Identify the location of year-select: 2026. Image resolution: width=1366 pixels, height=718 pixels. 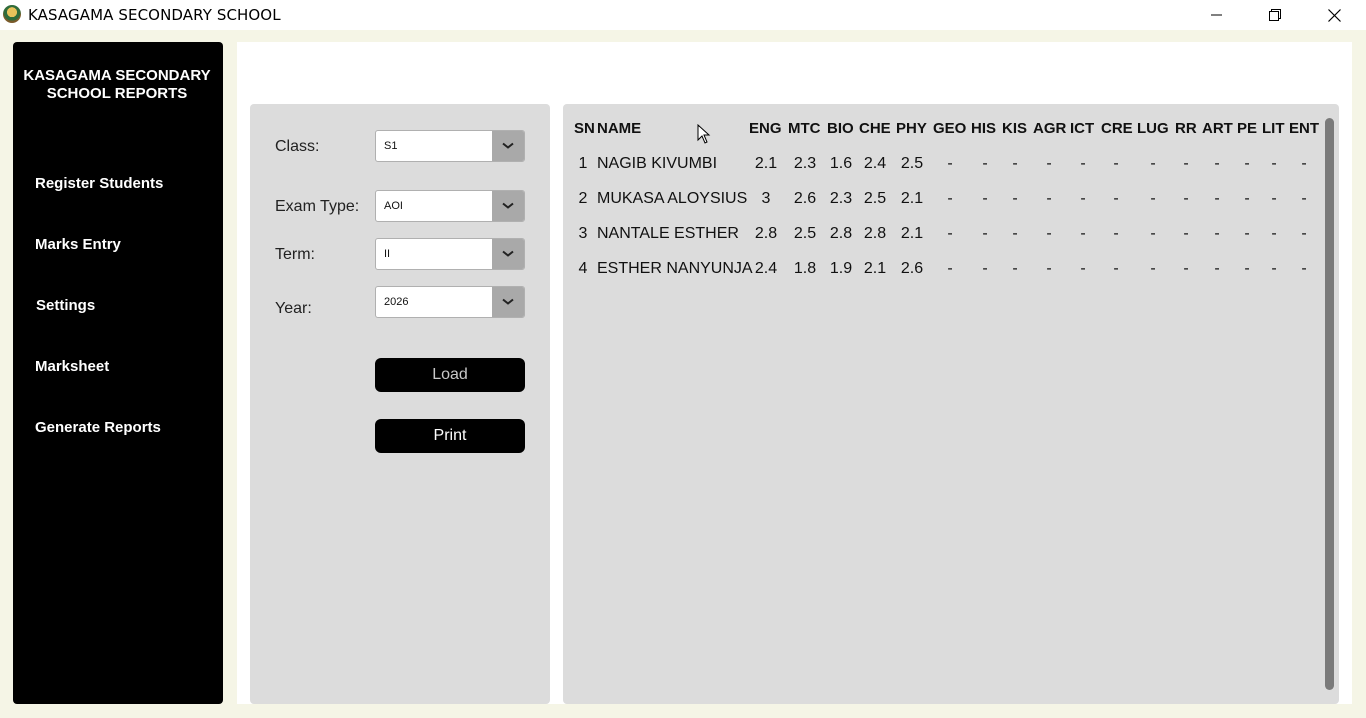
(450, 302).